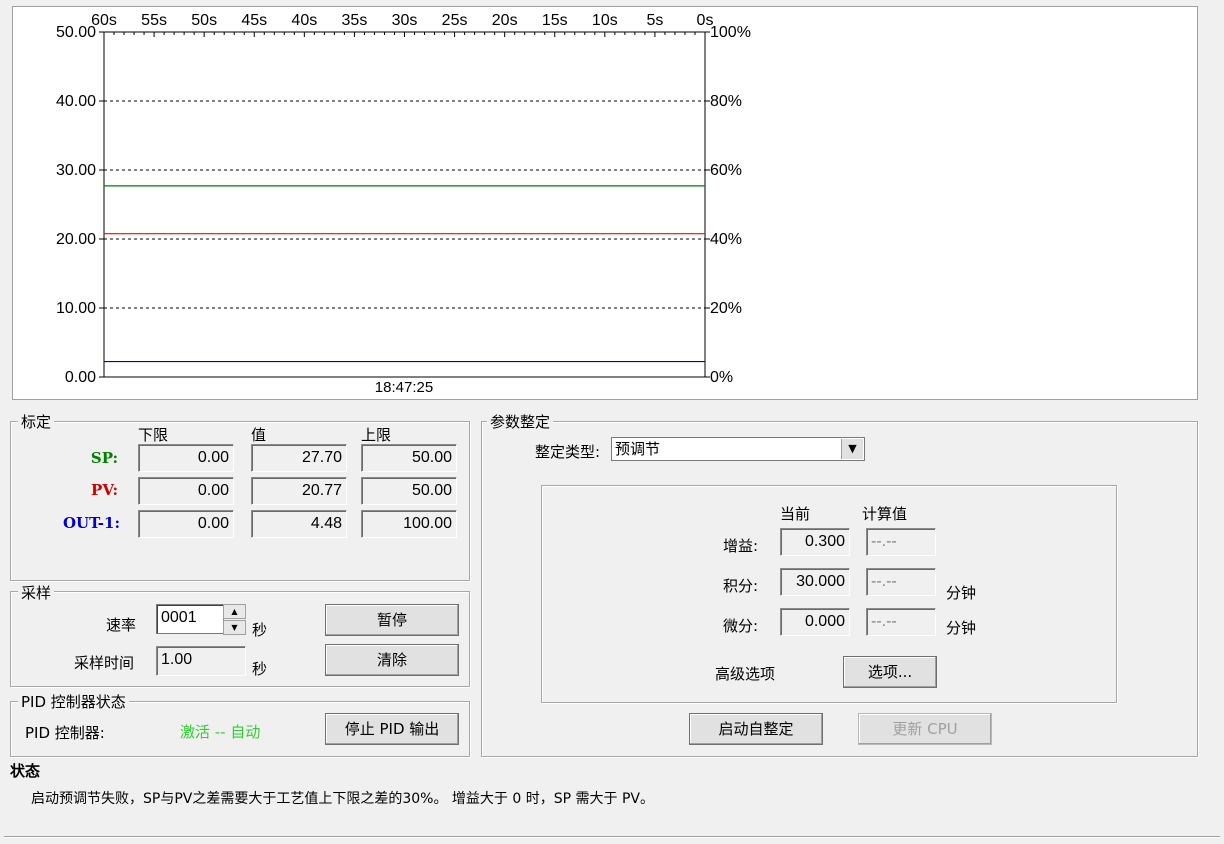 This screenshot has width=1224, height=844. Describe the element at coordinates (741, 586) in the screenshot. I see `integral-label: 积分:` at that location.